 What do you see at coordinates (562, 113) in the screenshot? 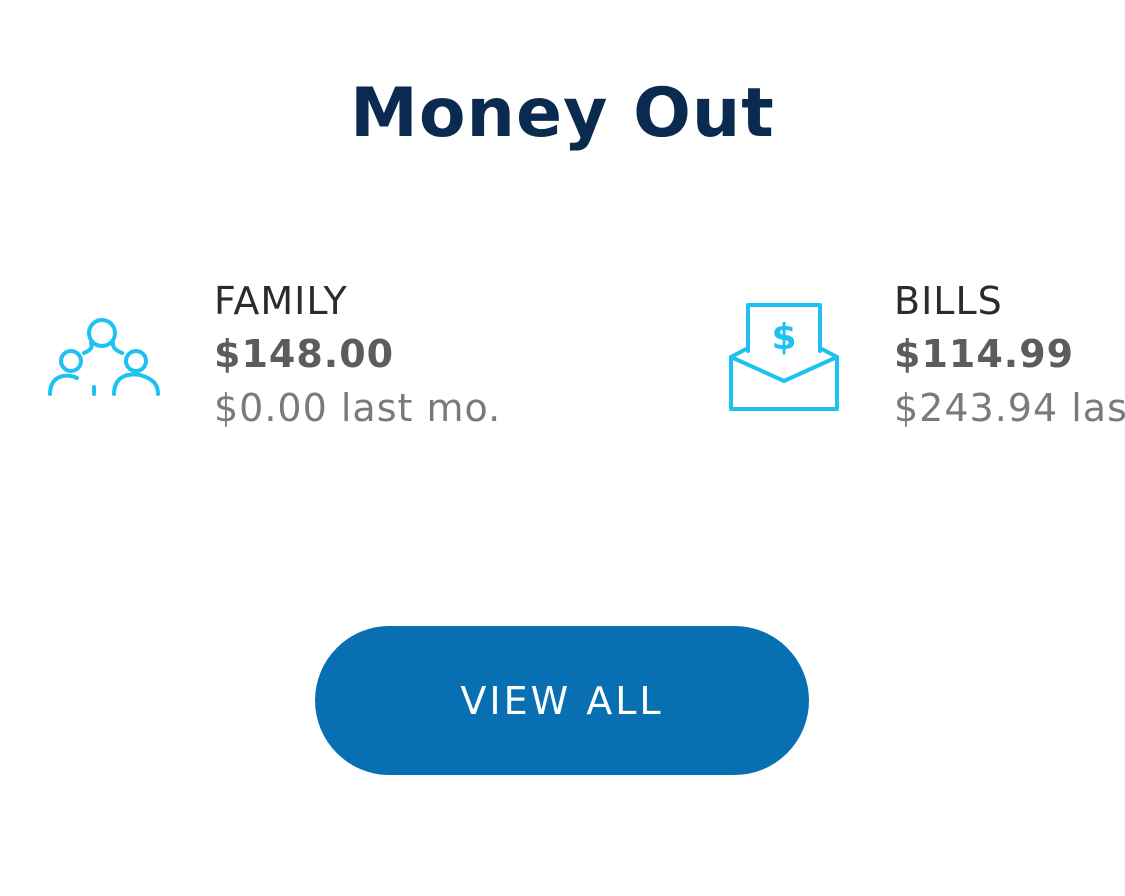
I see `page-title: Money Out` at bounding box center [562, 113].